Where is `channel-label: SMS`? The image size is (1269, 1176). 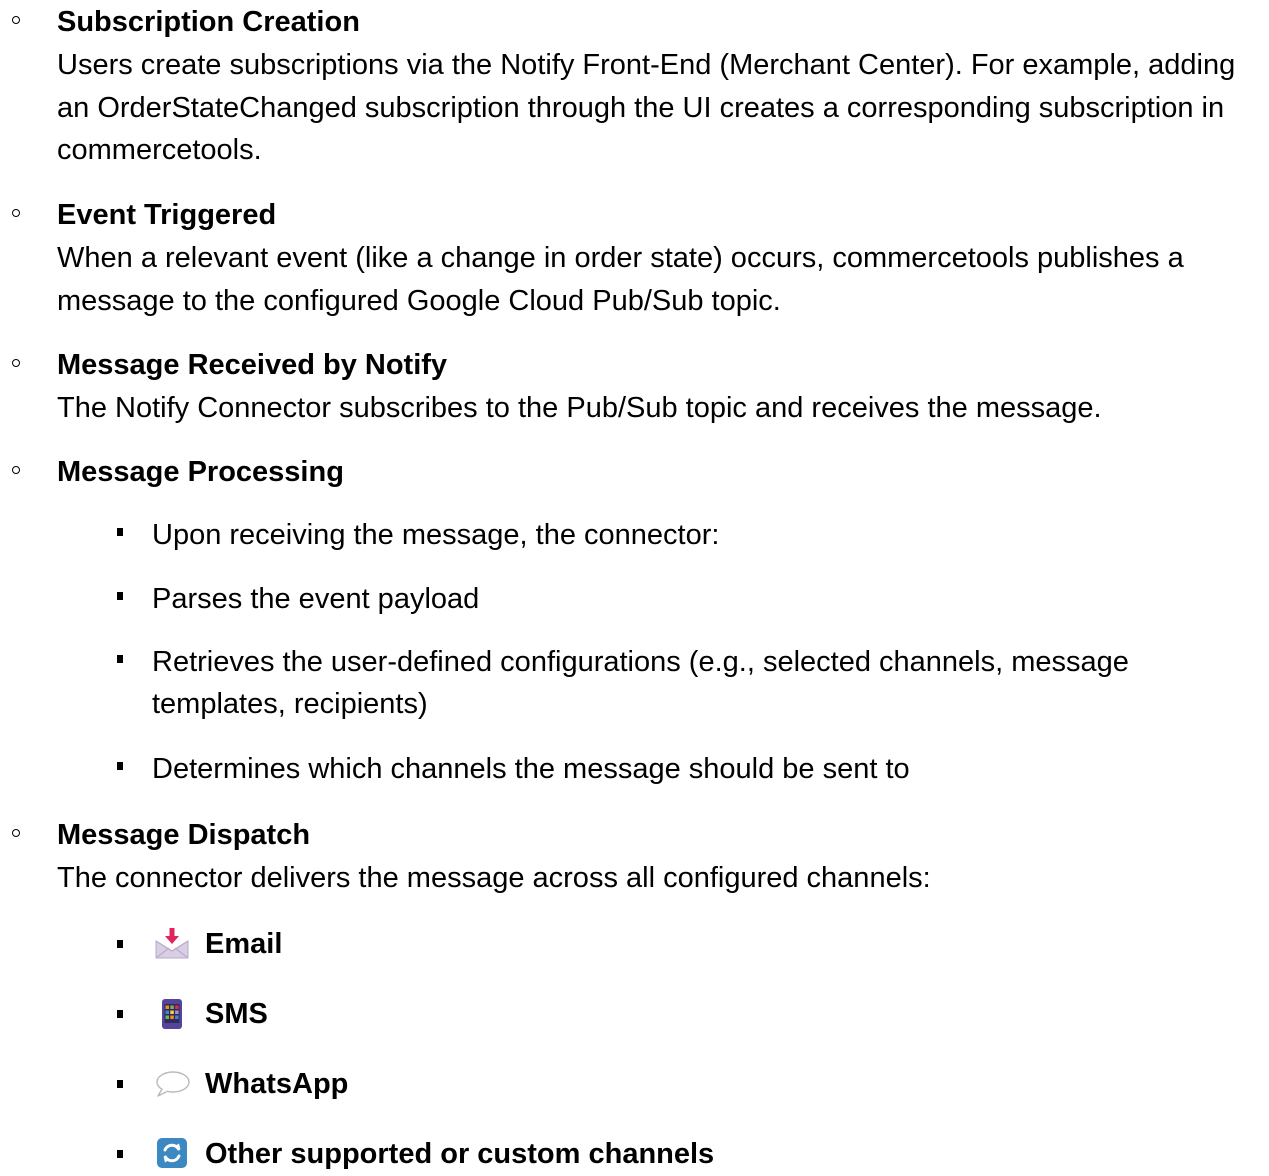 channel-label: SMS is located at coordinates (236, 1014).